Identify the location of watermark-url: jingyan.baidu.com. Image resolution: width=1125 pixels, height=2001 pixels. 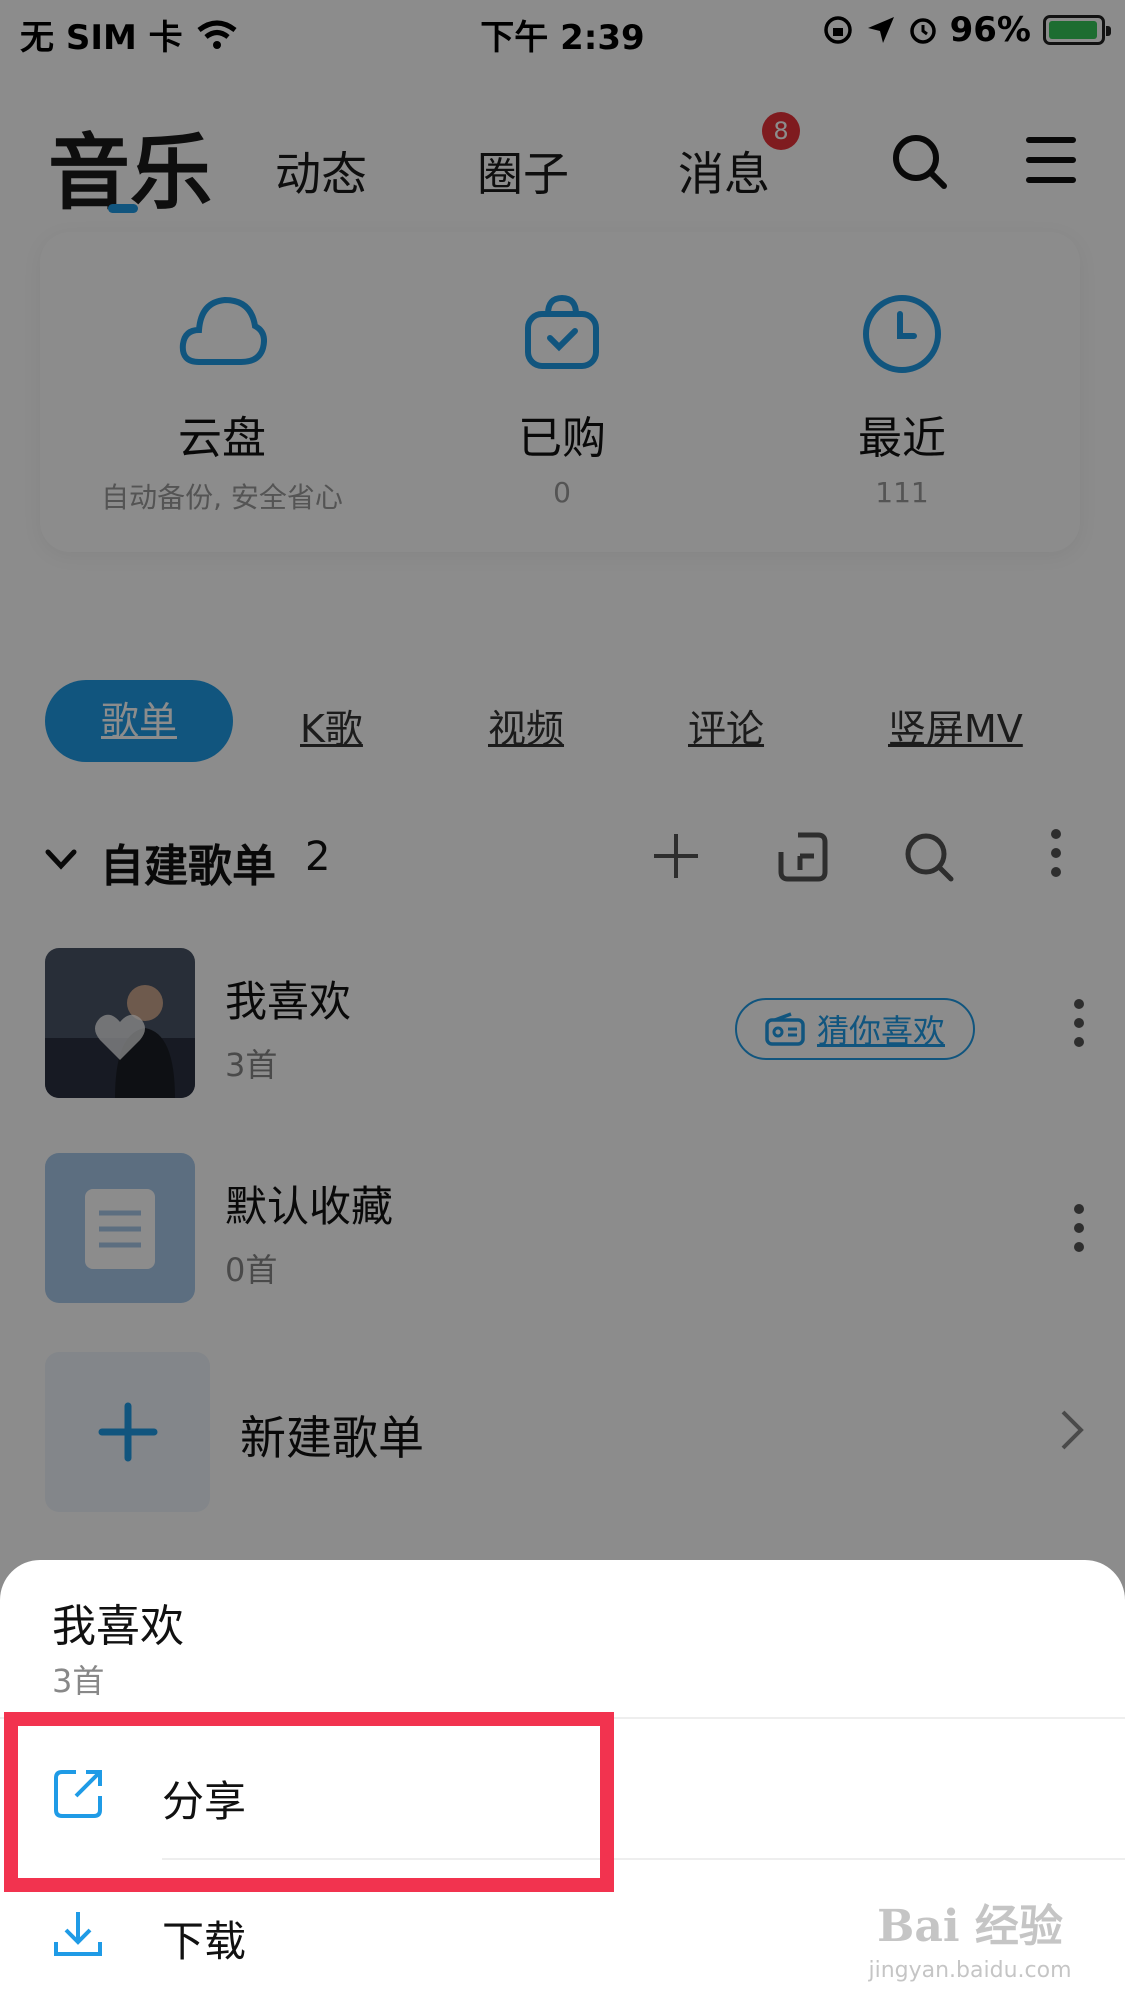
(970, 1970).